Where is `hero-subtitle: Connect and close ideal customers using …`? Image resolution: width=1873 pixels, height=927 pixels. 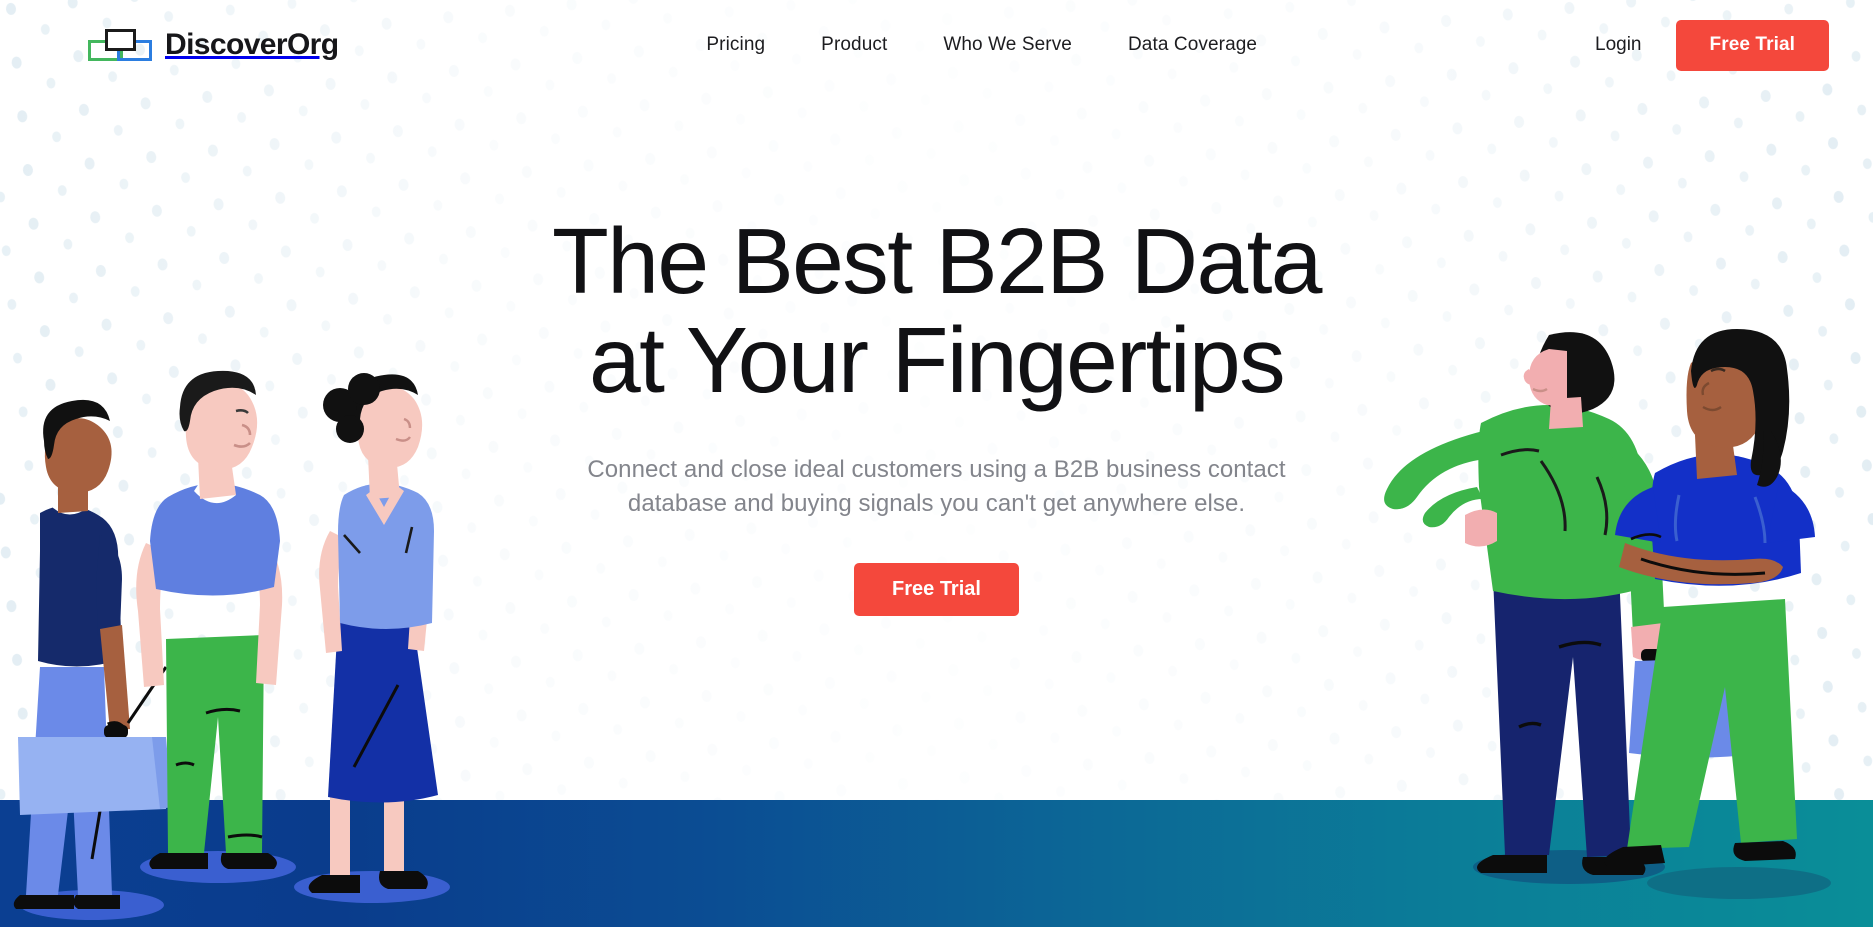
hero-subtitle: Connect and close ideal customers using … is located at coordinates (936, 487).